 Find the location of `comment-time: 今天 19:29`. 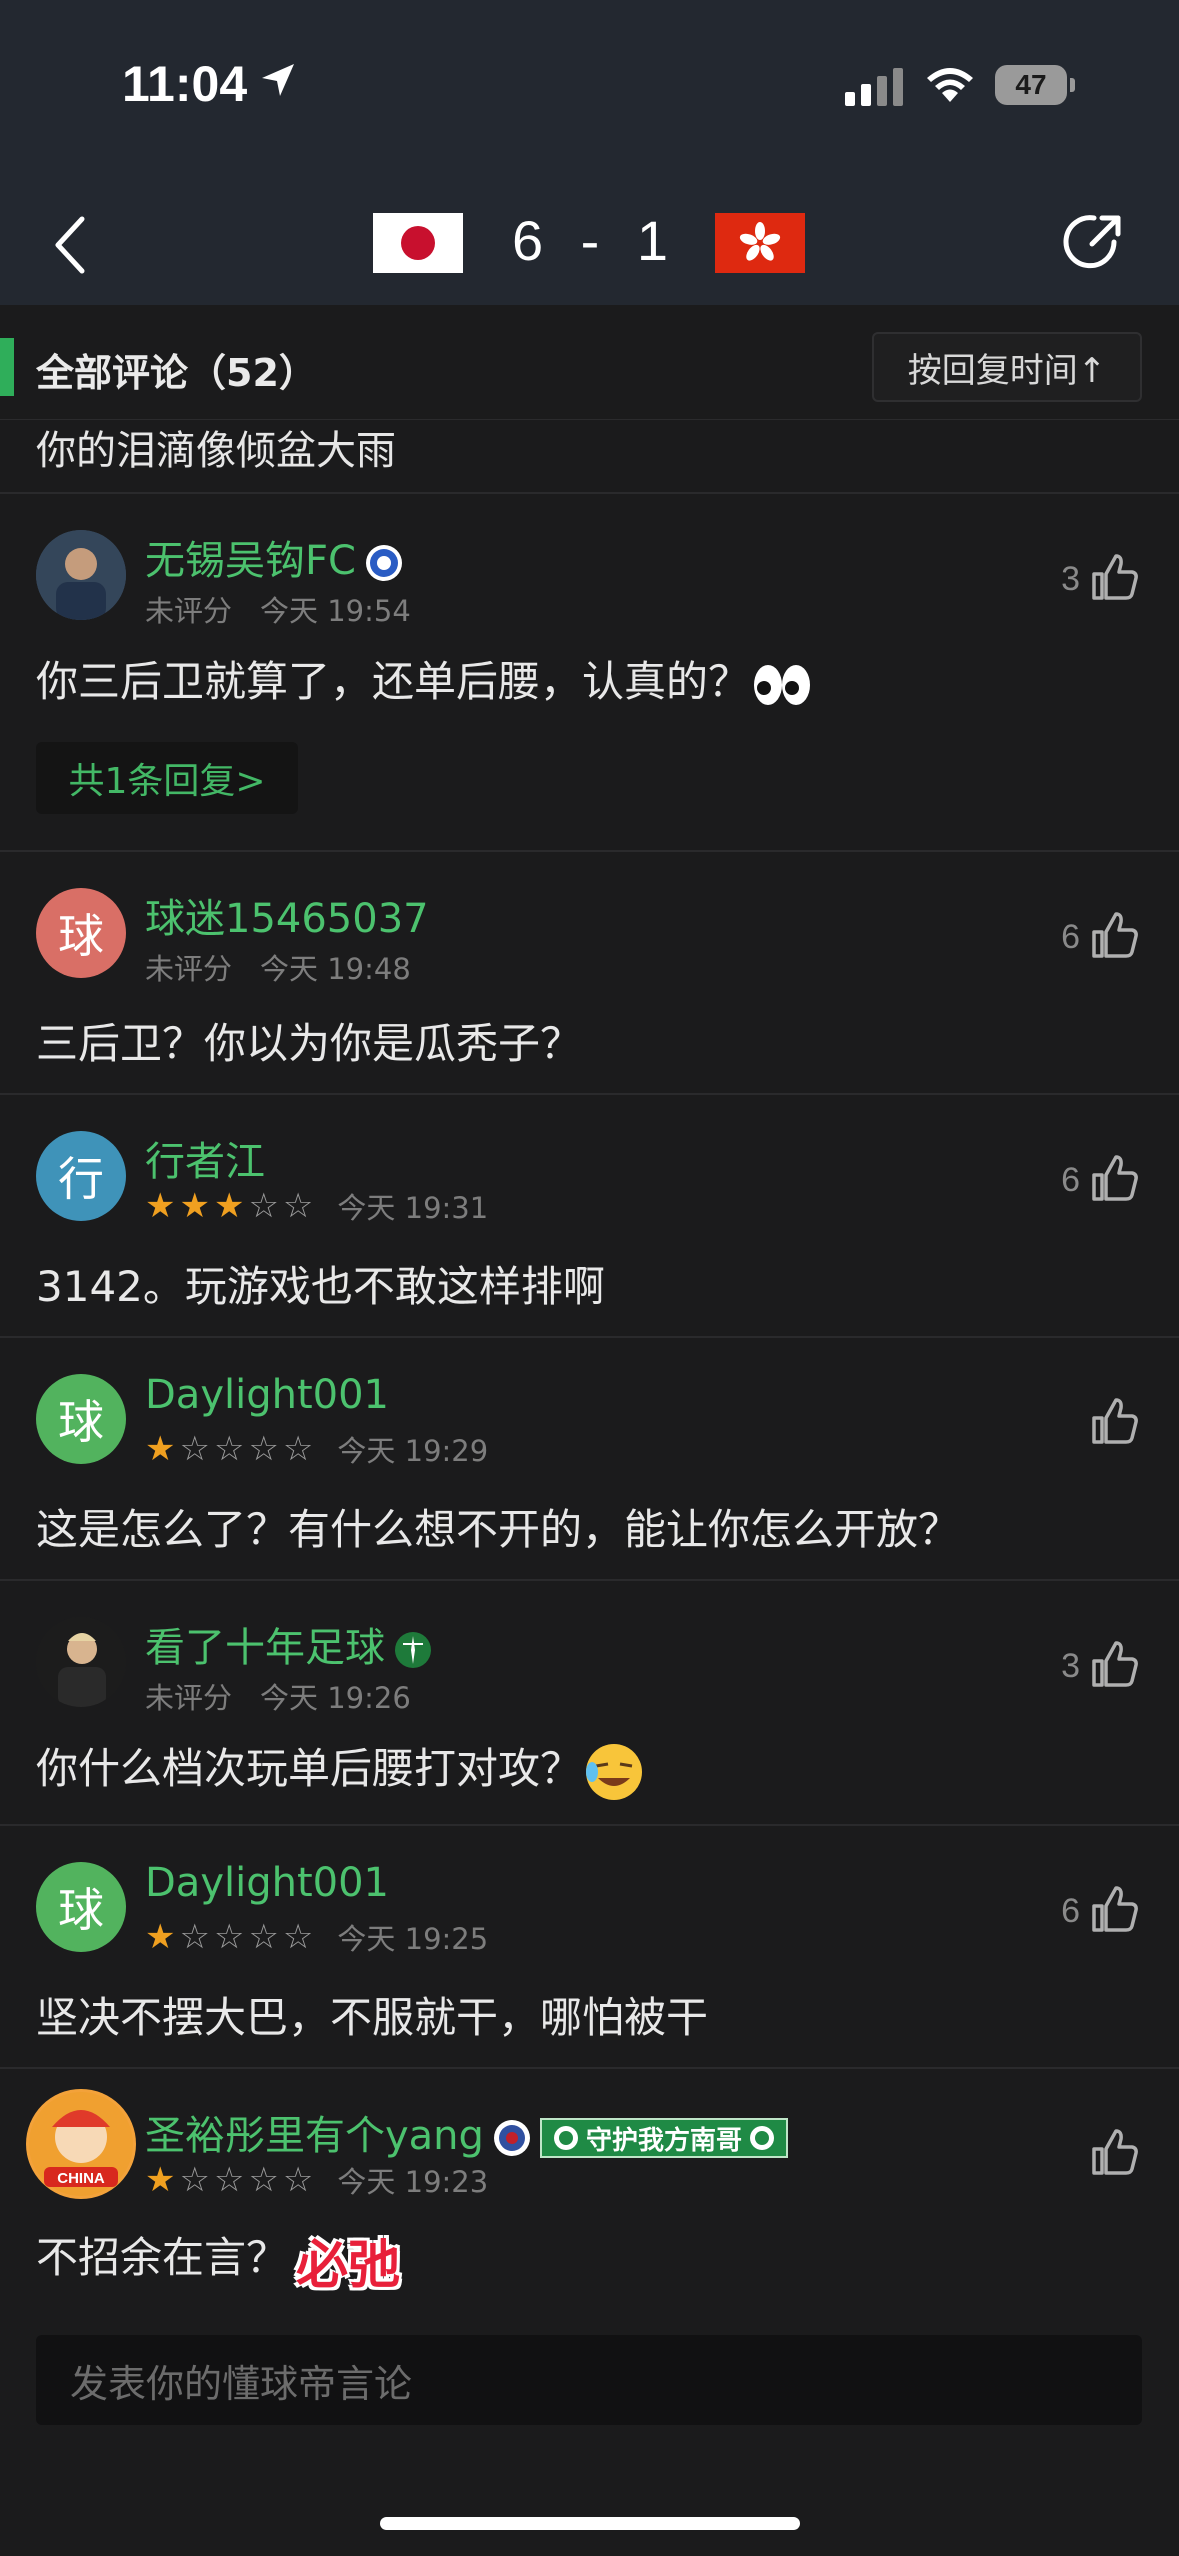

comment-time: 今天 19:29 is located at coordinates (413, 1451).